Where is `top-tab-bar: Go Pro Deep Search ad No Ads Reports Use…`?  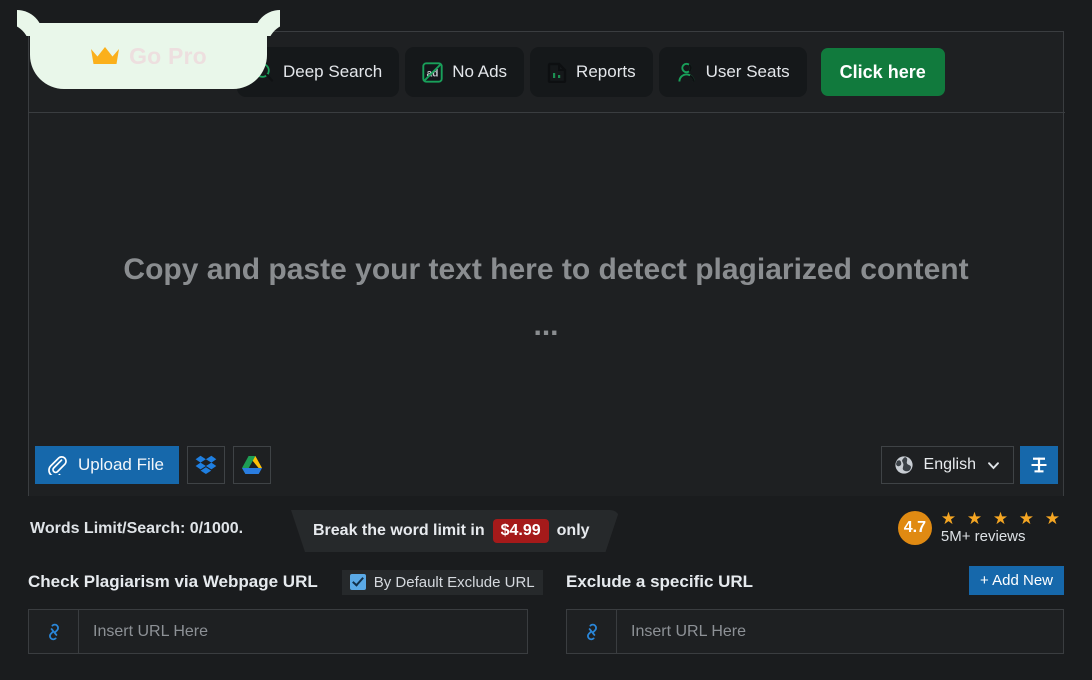
top-tab-bar: Go Pro Deep Search ad No Ads Reports Use… is located at coordinates (547, 68).